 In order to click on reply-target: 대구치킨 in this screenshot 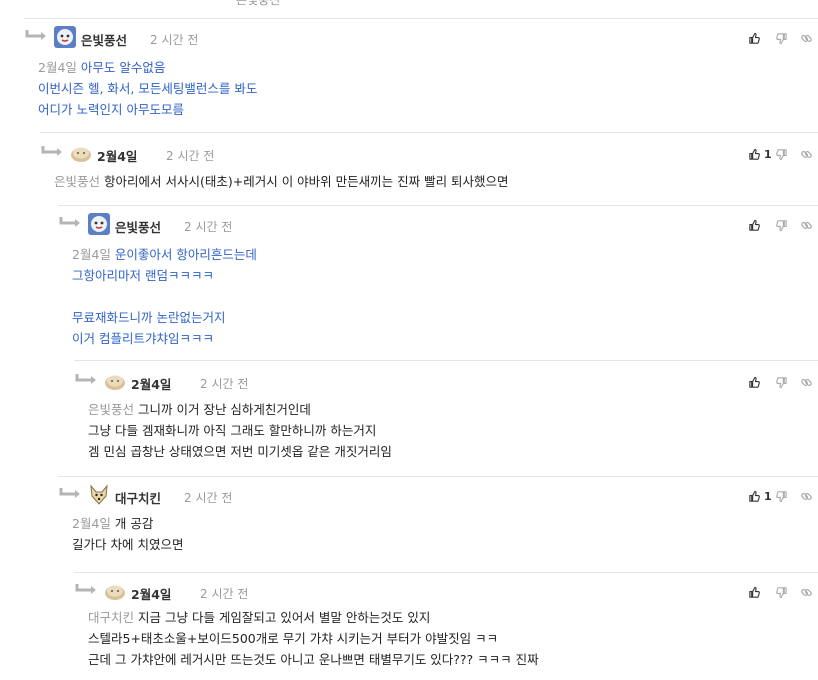, I will do `click(111, 617)`.